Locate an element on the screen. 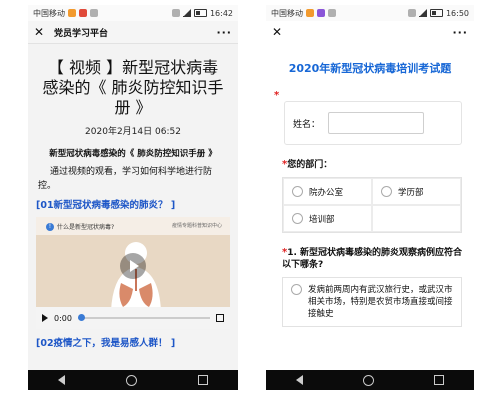  department-label: *您的部门： is located at coordinates (307, 164).